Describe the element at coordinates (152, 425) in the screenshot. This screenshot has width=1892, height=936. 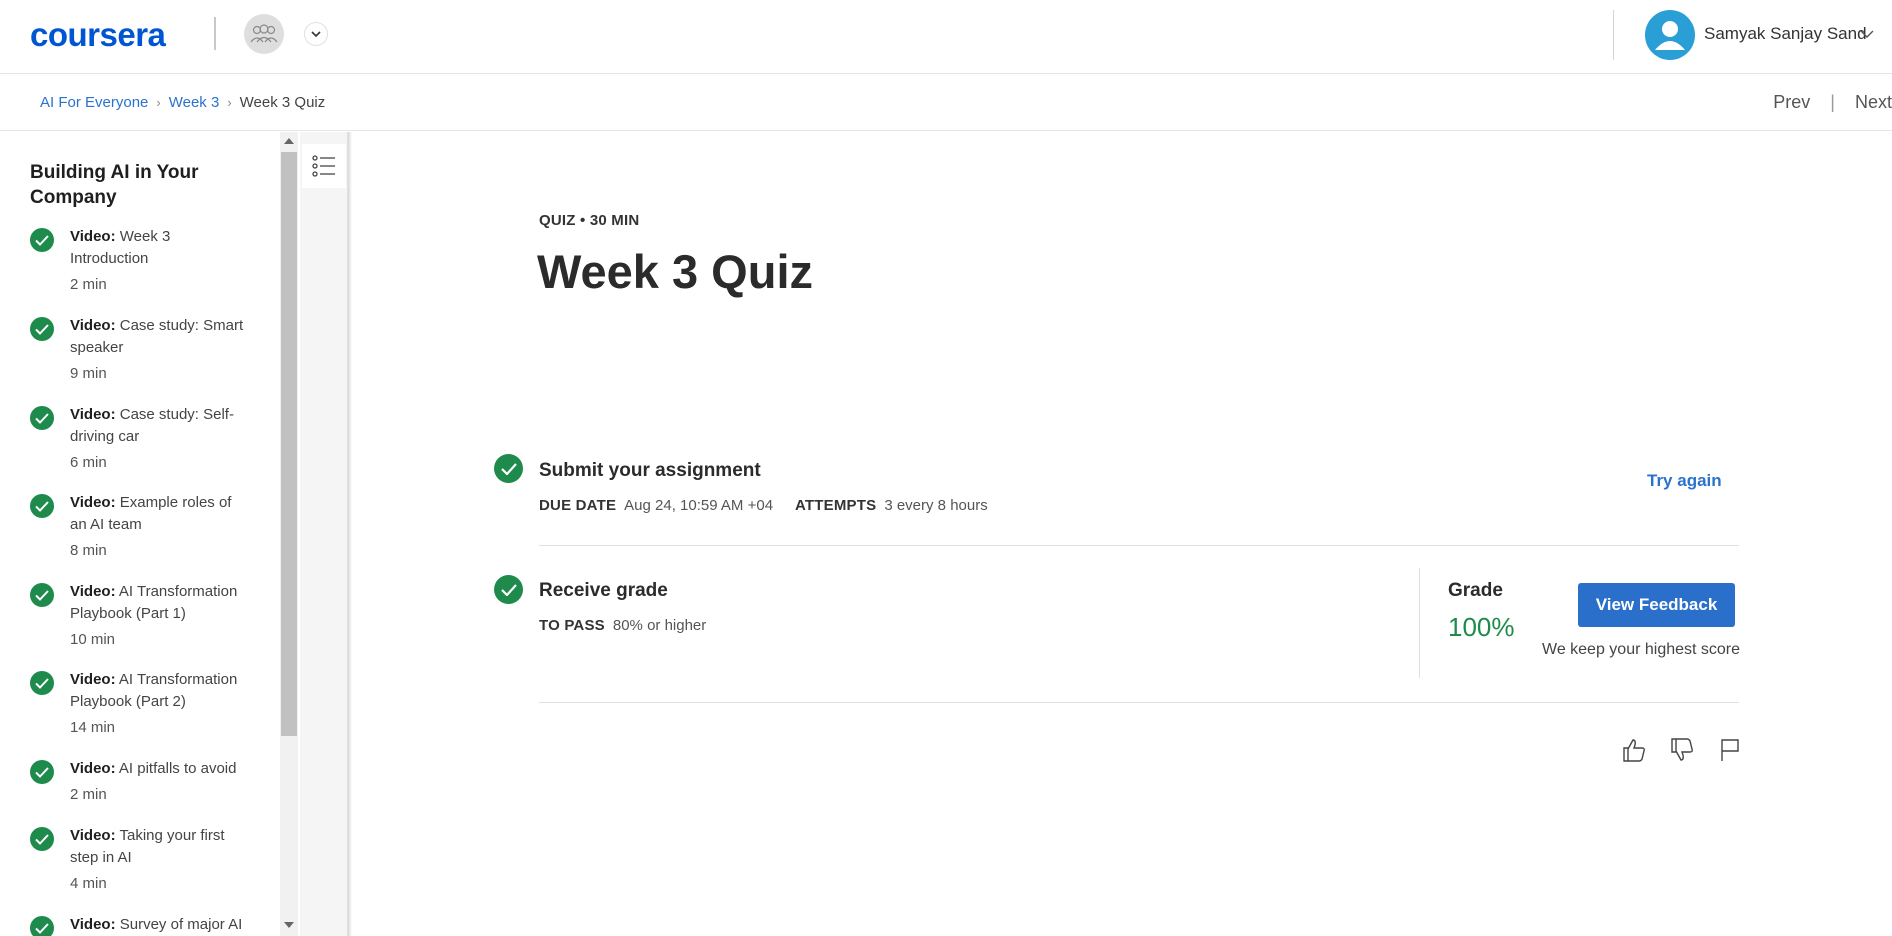
I see `sidebar-item-label: Video: Case study: Self-driving car` at that location.